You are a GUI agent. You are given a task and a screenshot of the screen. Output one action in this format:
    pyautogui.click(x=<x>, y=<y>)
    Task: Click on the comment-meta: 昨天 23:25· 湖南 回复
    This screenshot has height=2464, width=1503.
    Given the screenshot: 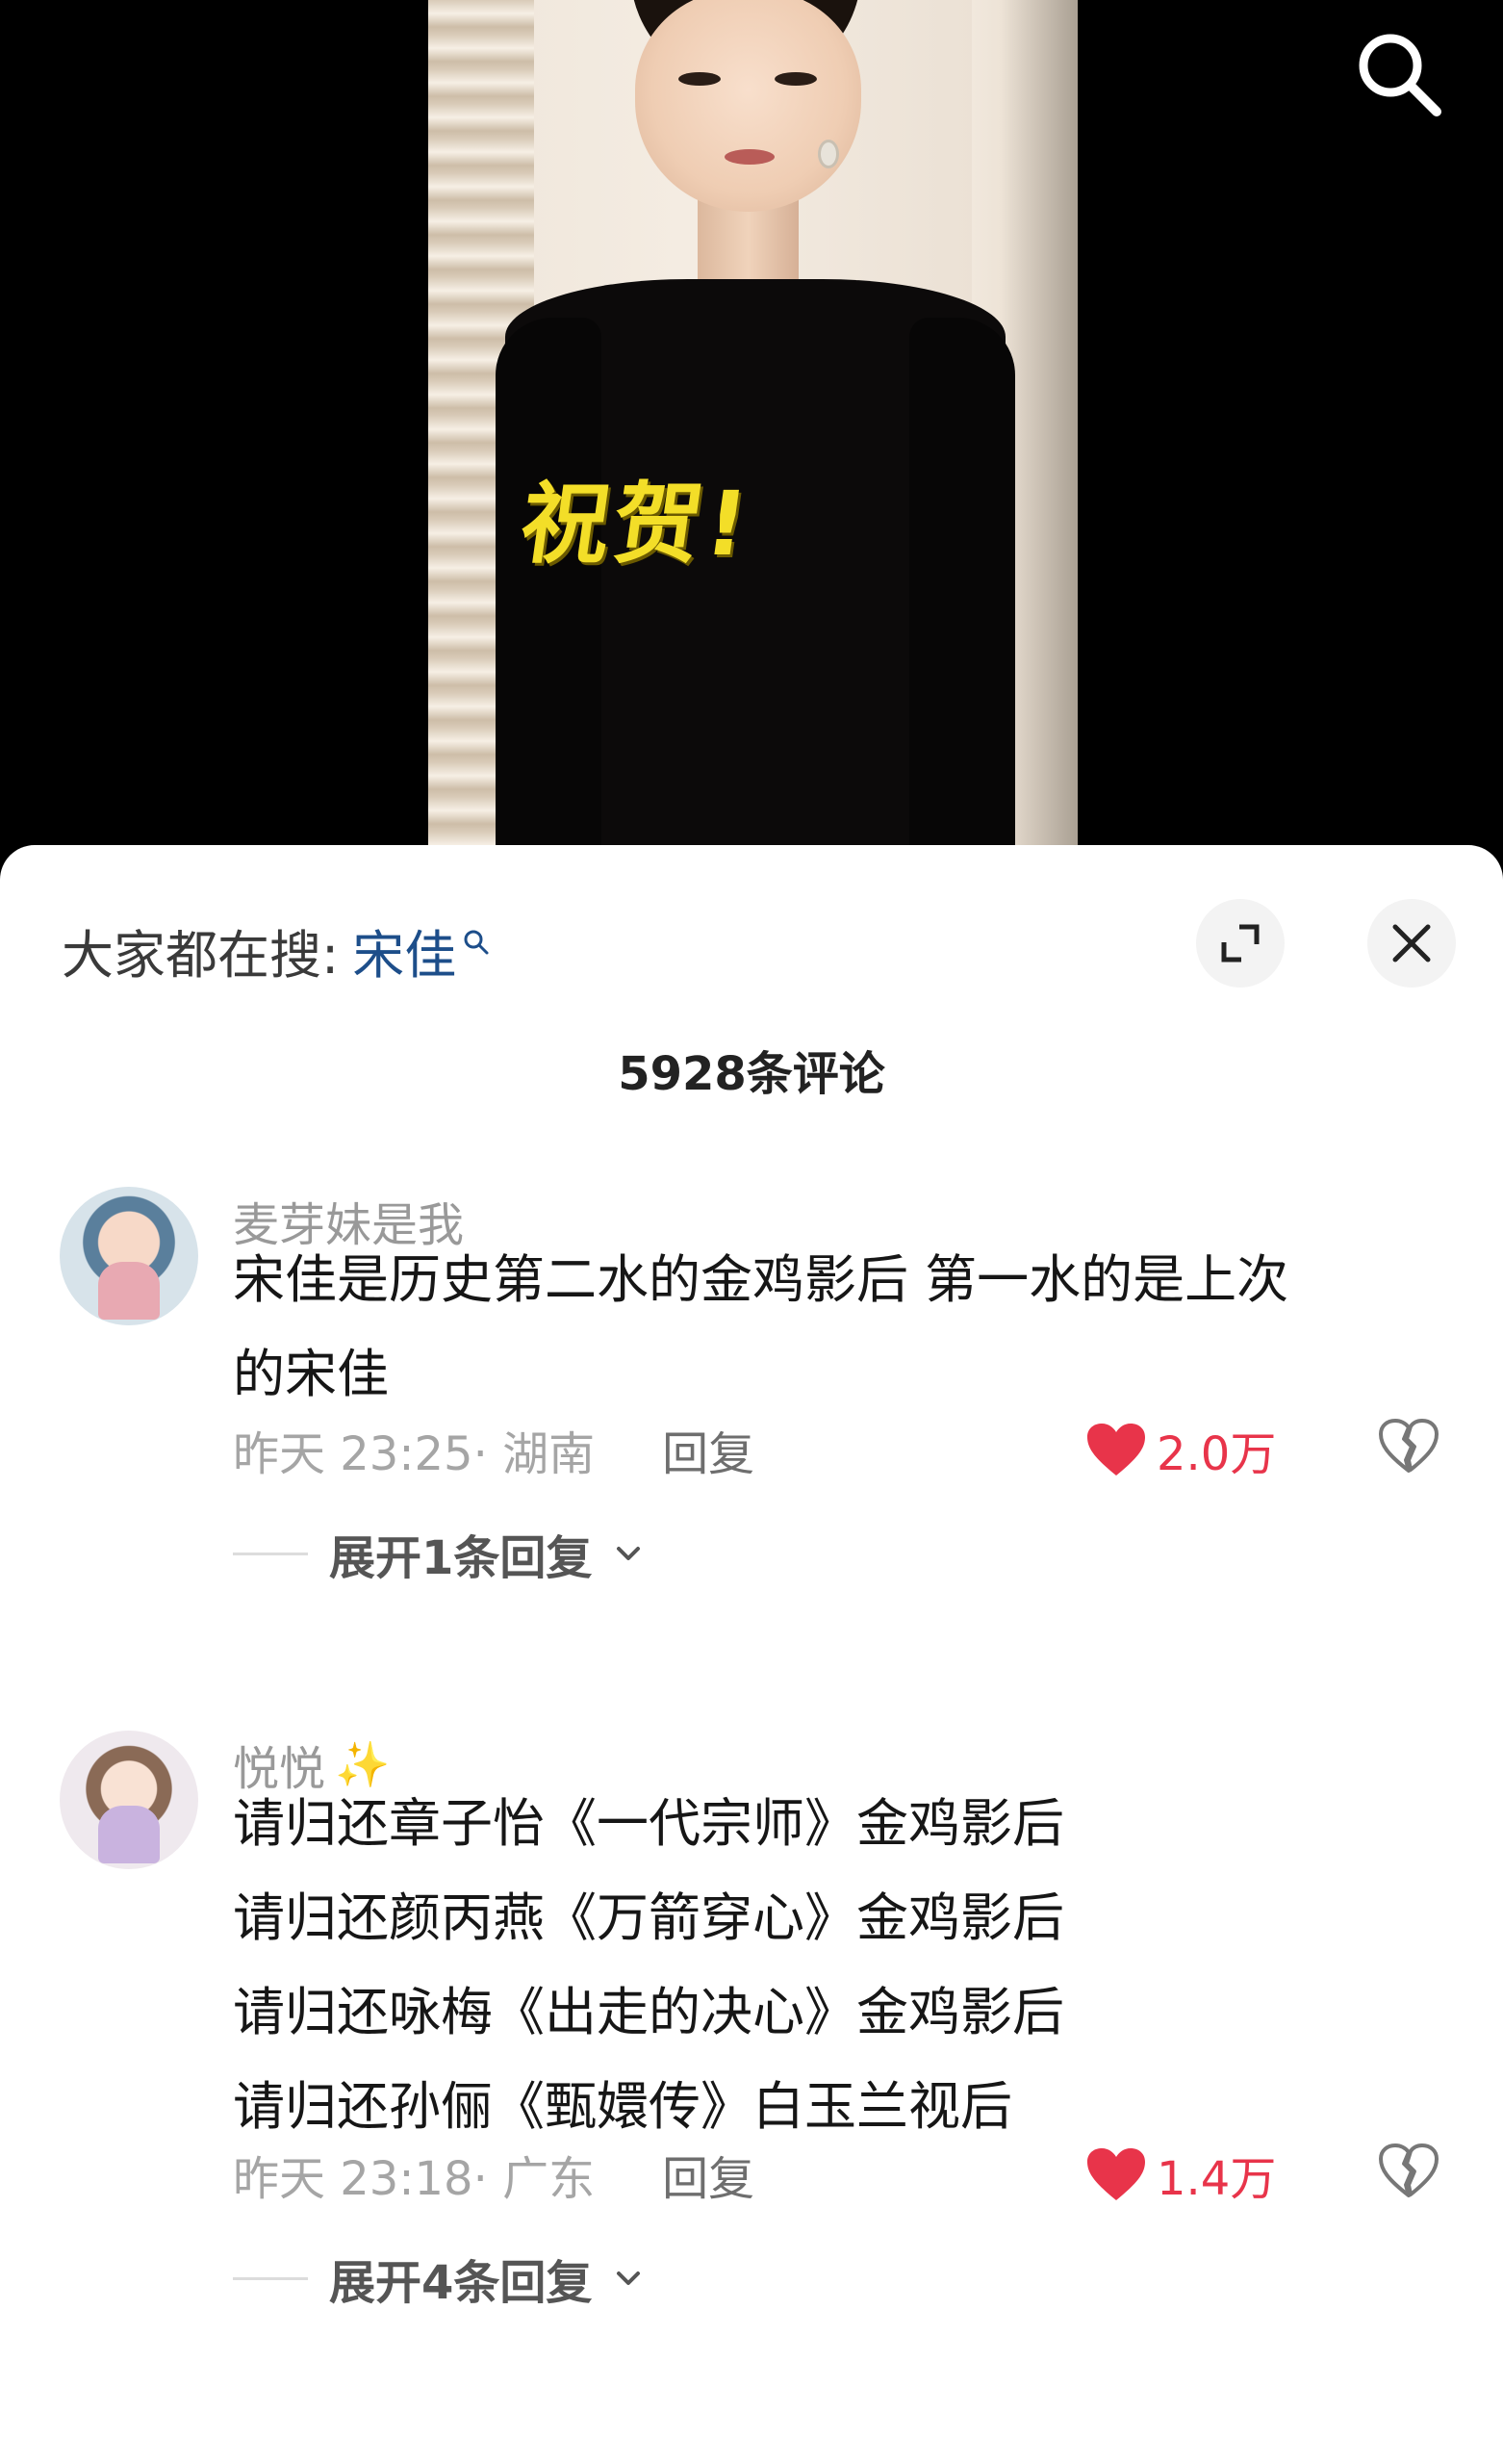 What is the action you would take?
    pyautogui.click(x=493, y=1449)
    